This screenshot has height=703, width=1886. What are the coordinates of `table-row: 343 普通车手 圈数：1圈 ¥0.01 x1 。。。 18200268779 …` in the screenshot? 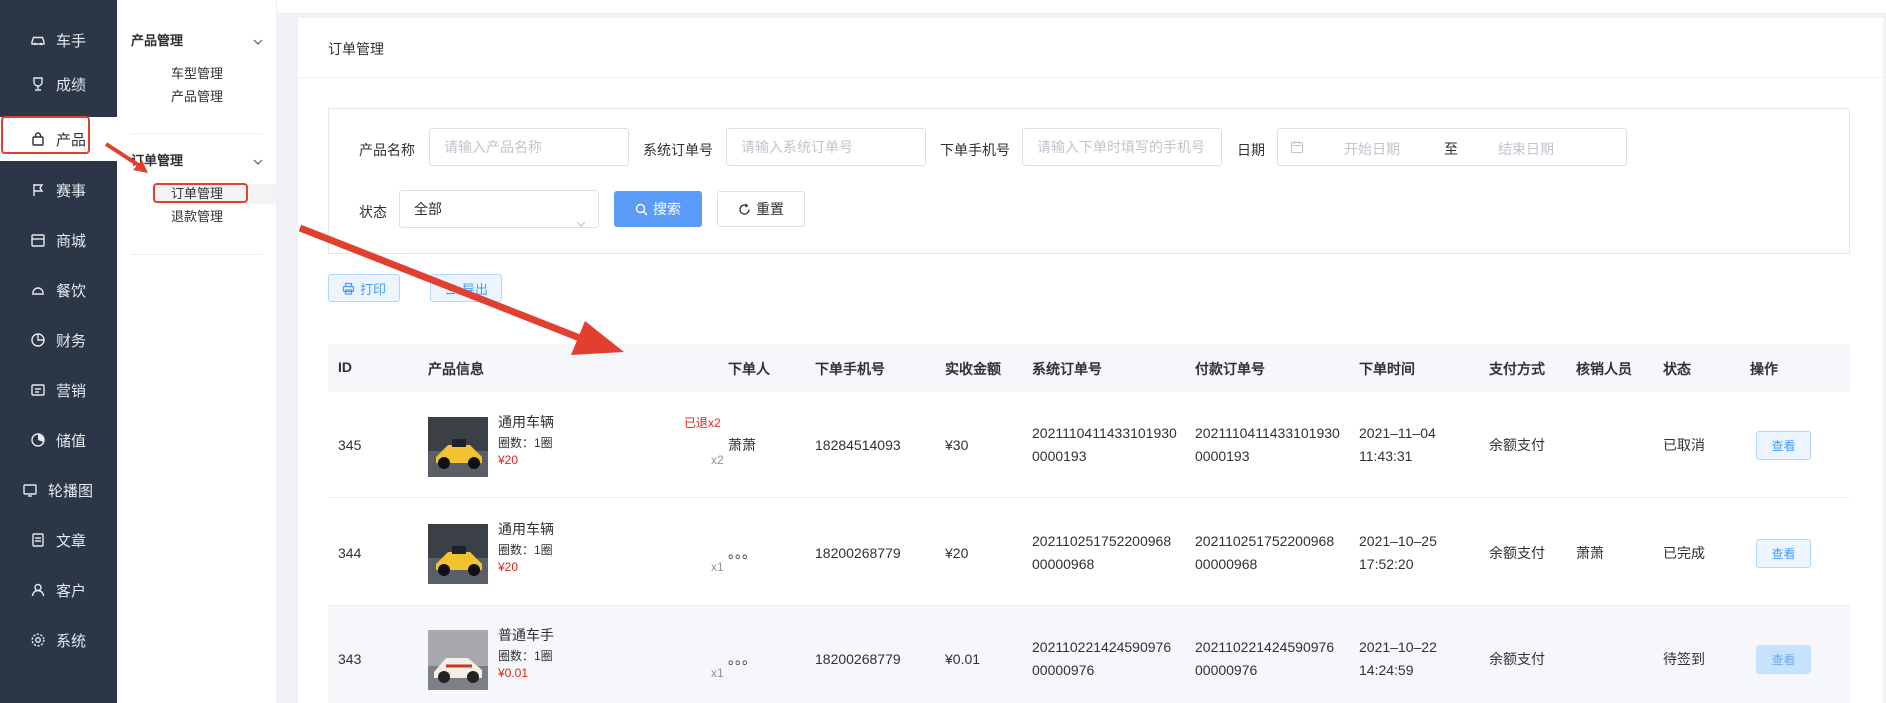 It's located at (1089, 654).